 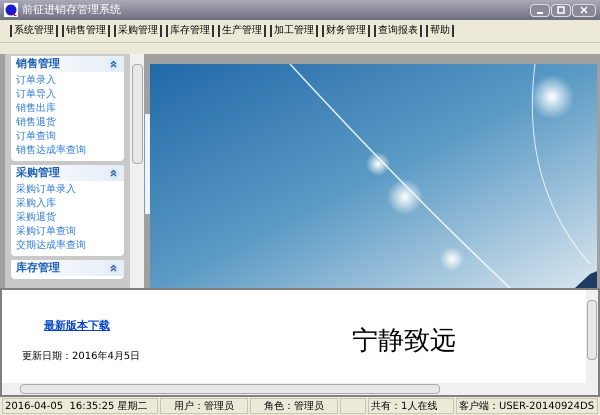 I want to click on menu-item: 财务管理, so click(x=346, y=31).